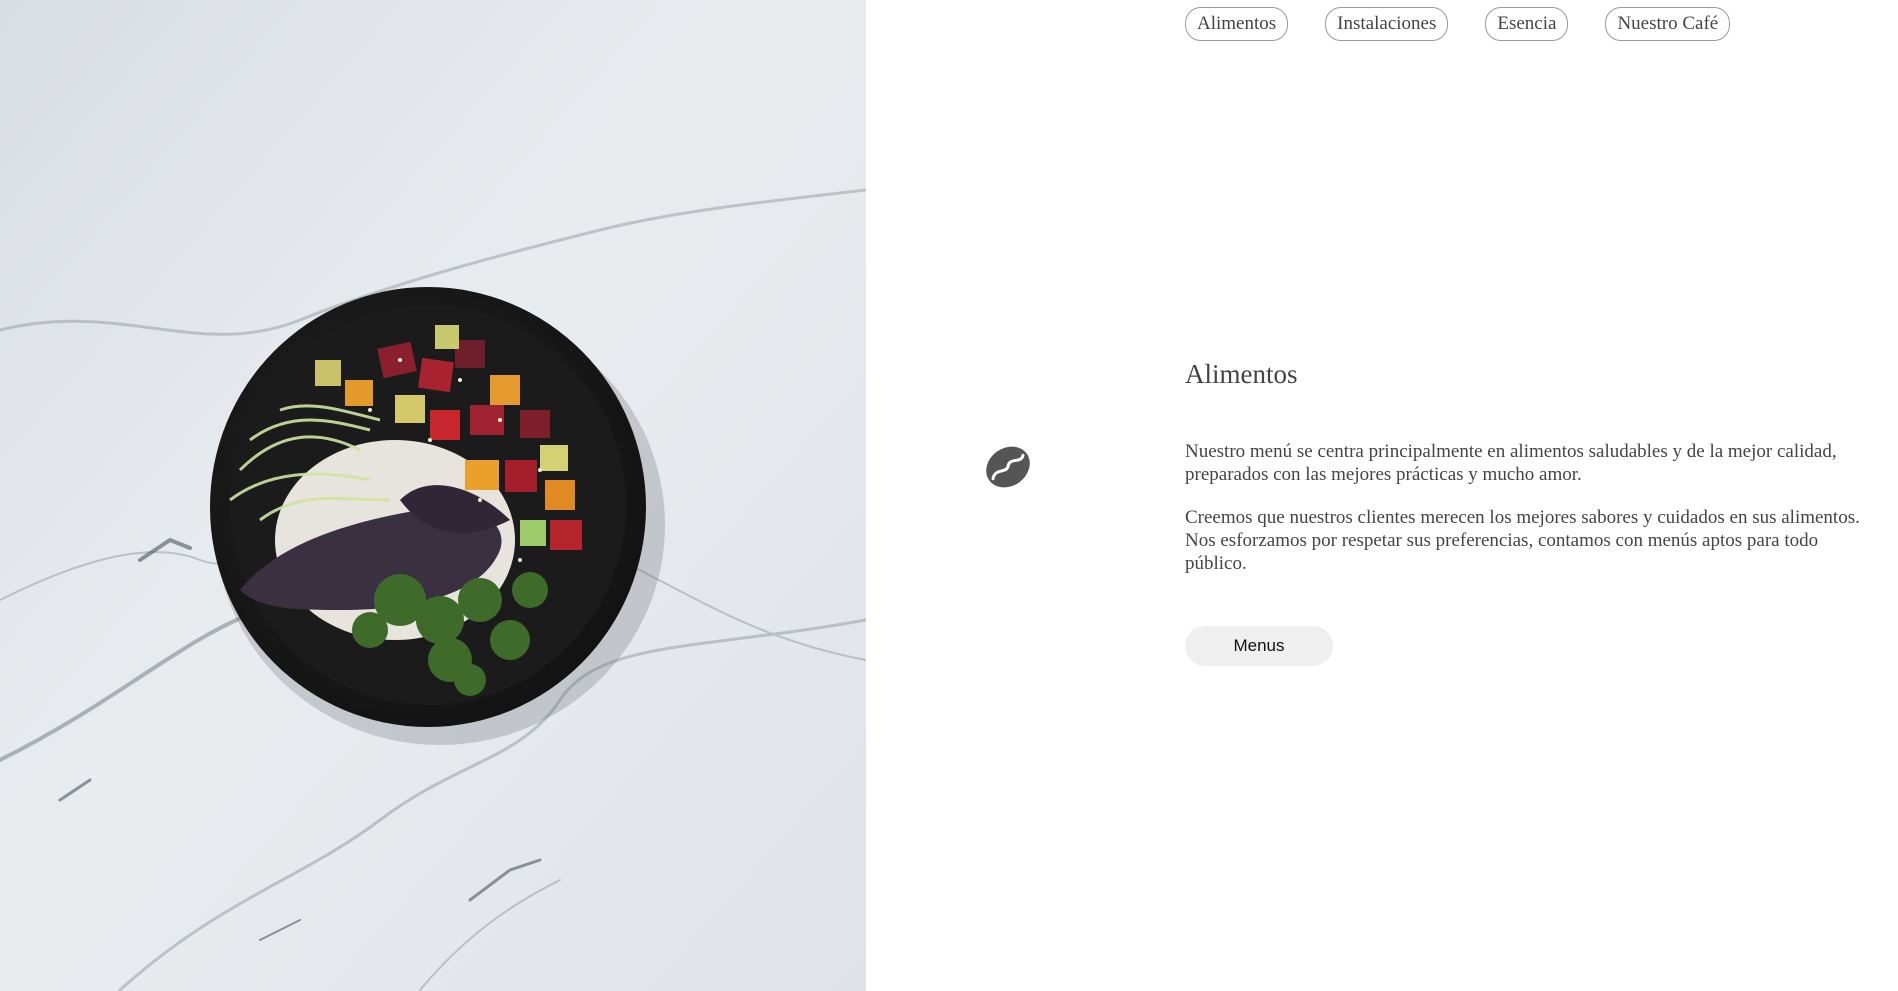  I want to click on nav-item-instalaciones: Instalaciones, so click(1387, 24).